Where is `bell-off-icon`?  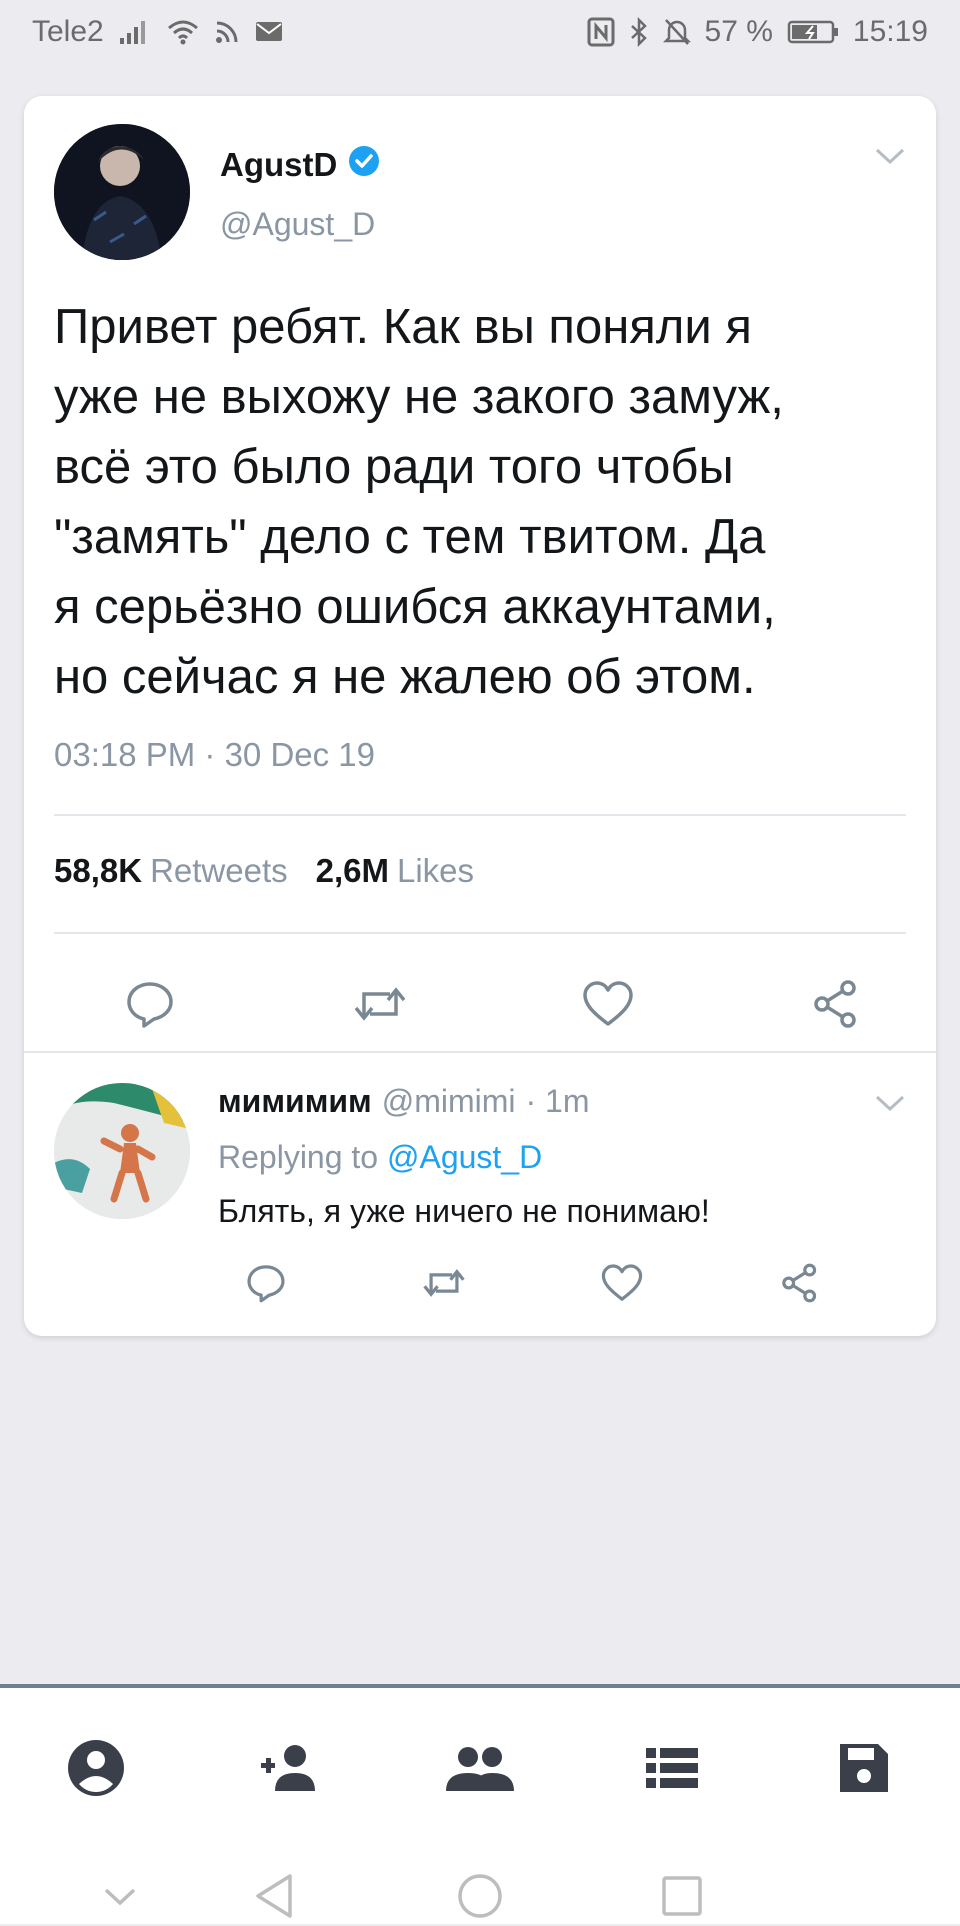
bell-off-icon is located at coordinates (676, 32).